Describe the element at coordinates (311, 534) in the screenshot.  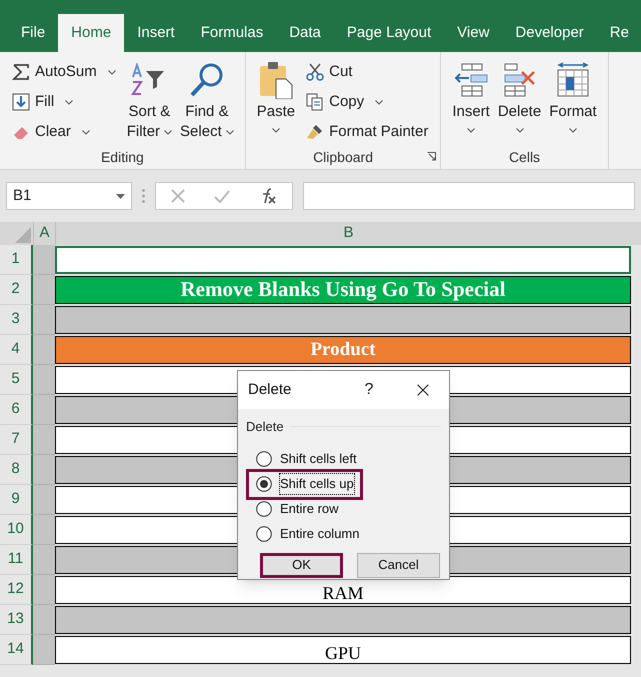
I see `radio-option: Entire column` at that location.